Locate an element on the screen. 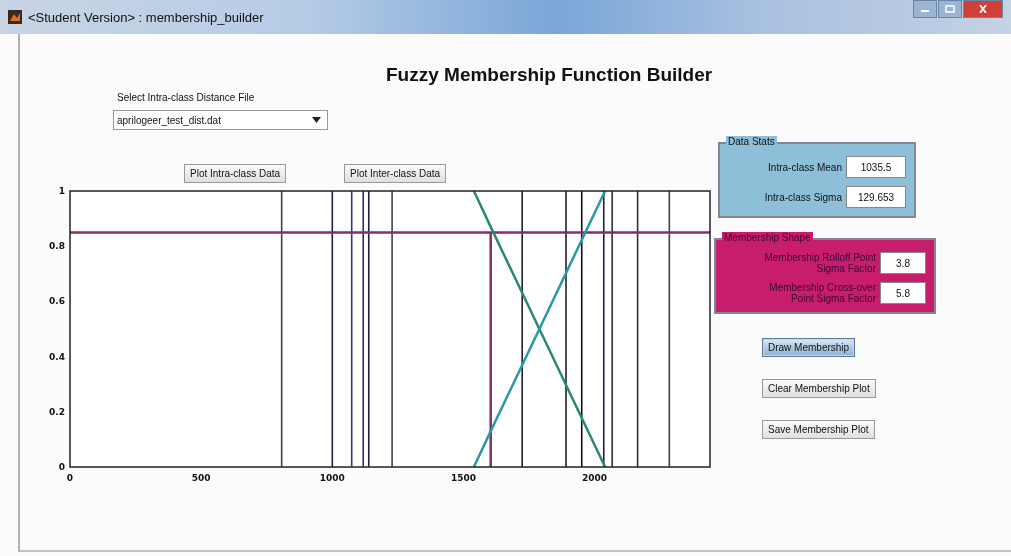  y-tick-label: 0.8 is located at coordinates (57, 246).